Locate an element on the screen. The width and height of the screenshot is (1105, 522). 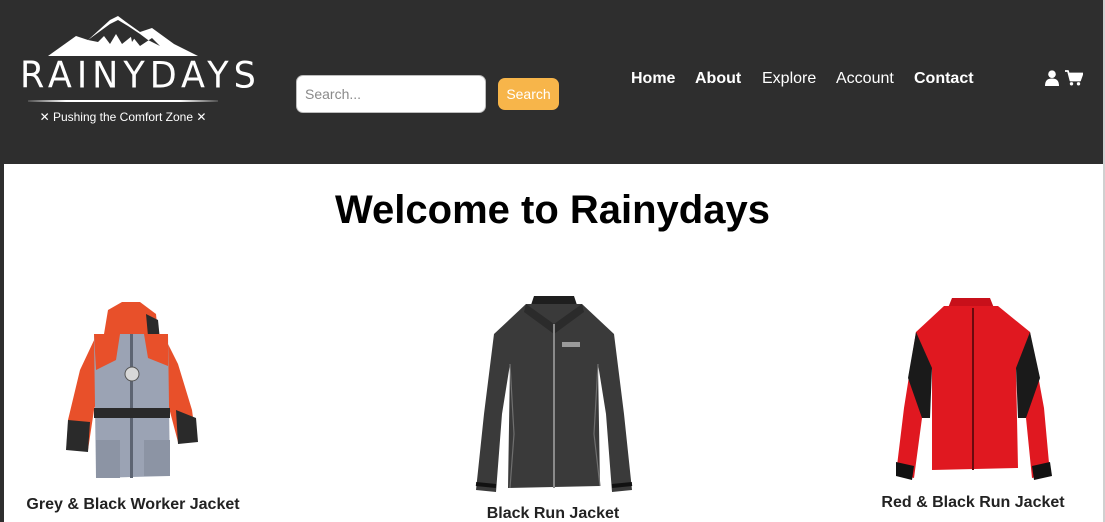
user-icon is located at coordinates (1052, 80).